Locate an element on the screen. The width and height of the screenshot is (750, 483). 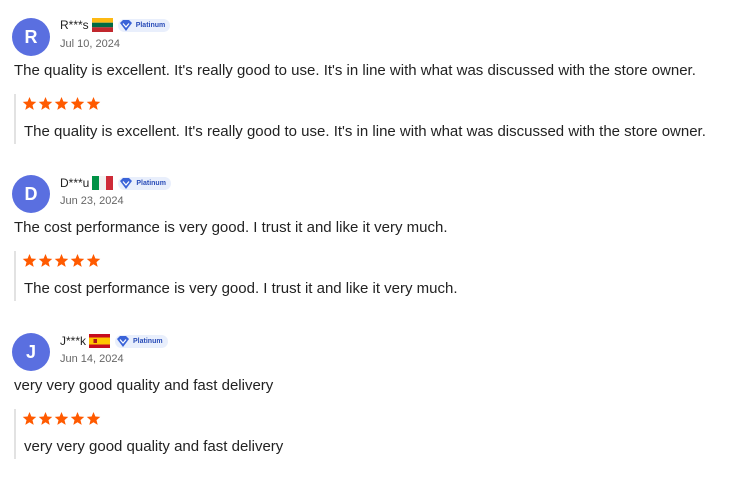
review-date: Jun 23, 2024 is located at coordinates (92, 201).